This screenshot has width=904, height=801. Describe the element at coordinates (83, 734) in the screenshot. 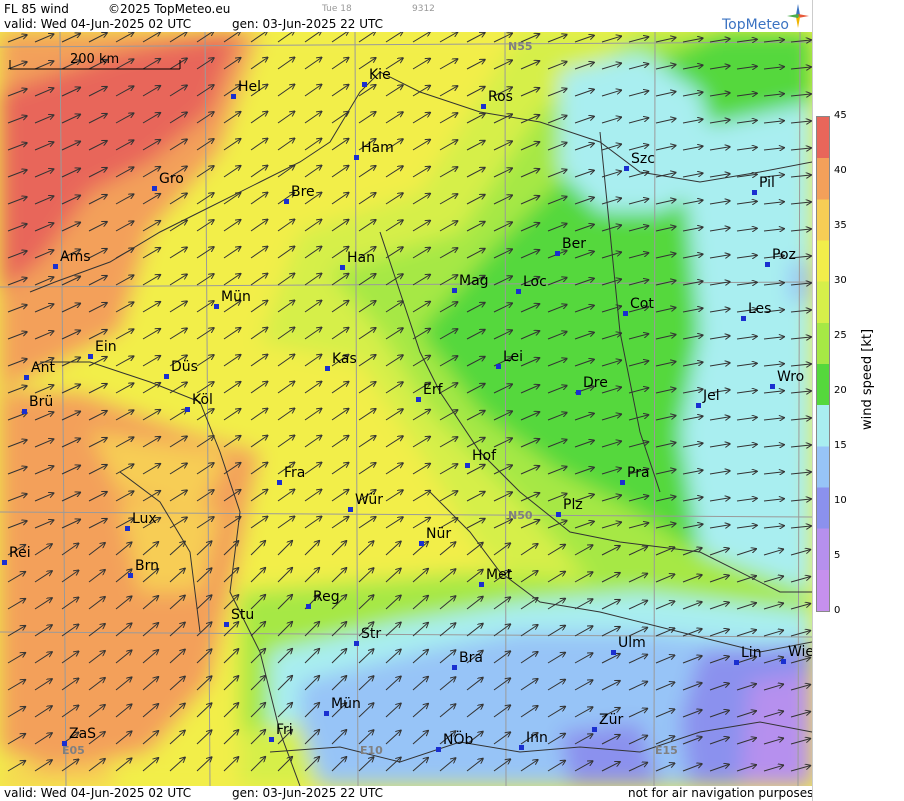

I see `city-label: ZaS` at that location.